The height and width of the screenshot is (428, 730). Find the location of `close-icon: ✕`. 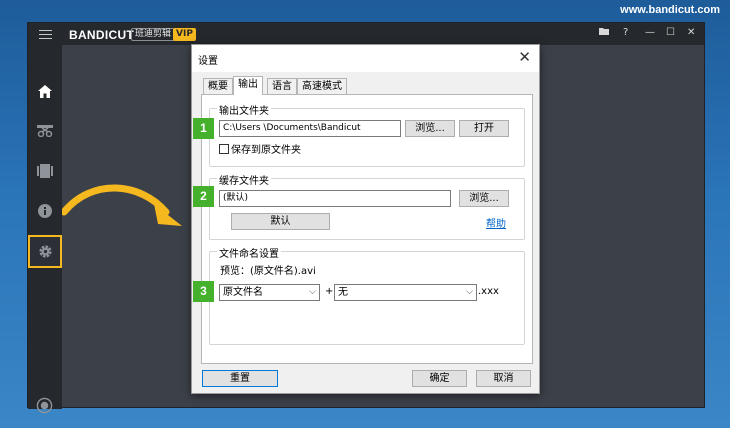

close-icon: ✕ is located at coordinates (691, 33).